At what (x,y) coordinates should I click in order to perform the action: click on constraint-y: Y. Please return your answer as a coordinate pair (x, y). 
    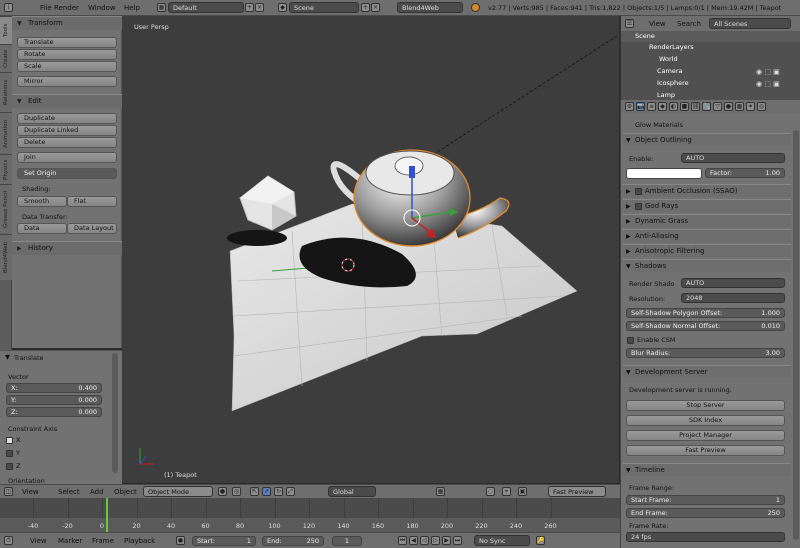
    Looking at the image, I should click on (13, 453).